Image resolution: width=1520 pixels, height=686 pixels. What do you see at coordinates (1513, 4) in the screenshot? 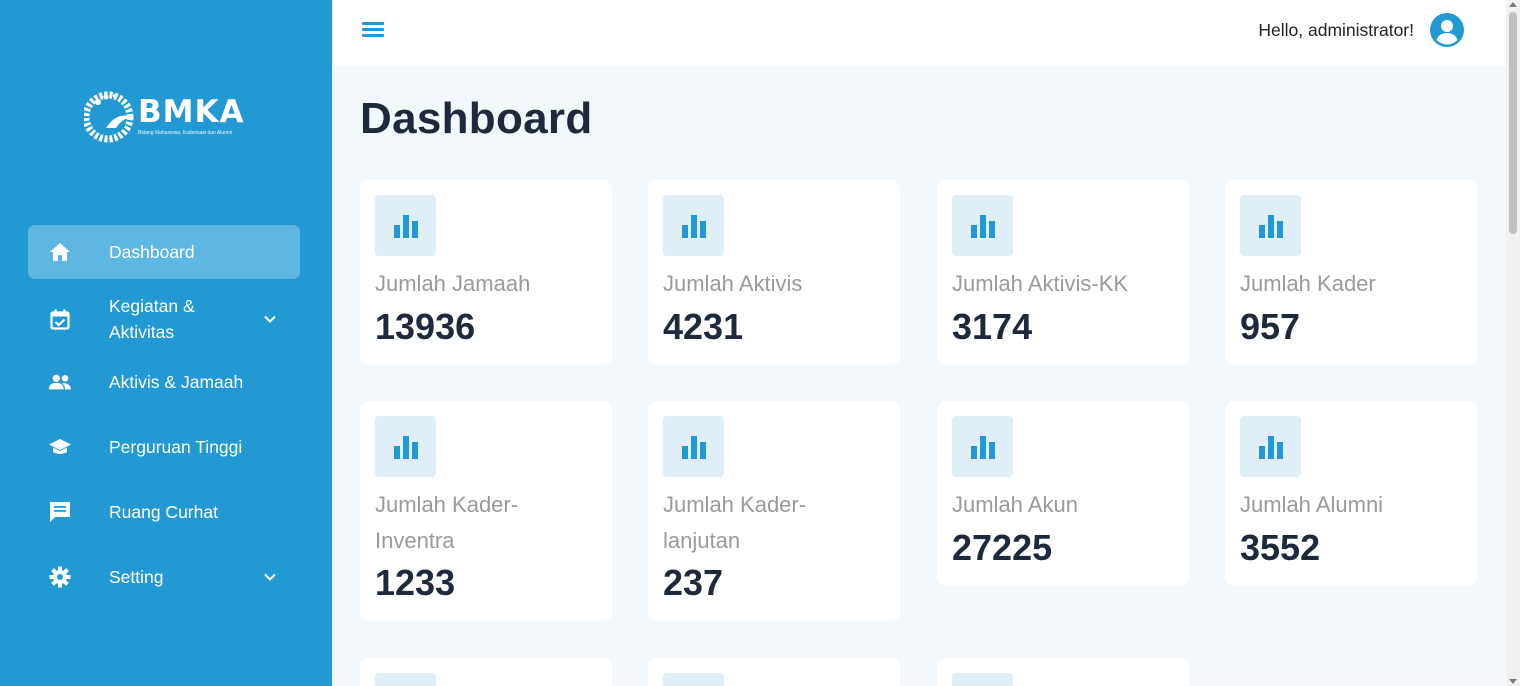
I see `scroll-up-arrow-icon` at bounding box center [1513, 4].